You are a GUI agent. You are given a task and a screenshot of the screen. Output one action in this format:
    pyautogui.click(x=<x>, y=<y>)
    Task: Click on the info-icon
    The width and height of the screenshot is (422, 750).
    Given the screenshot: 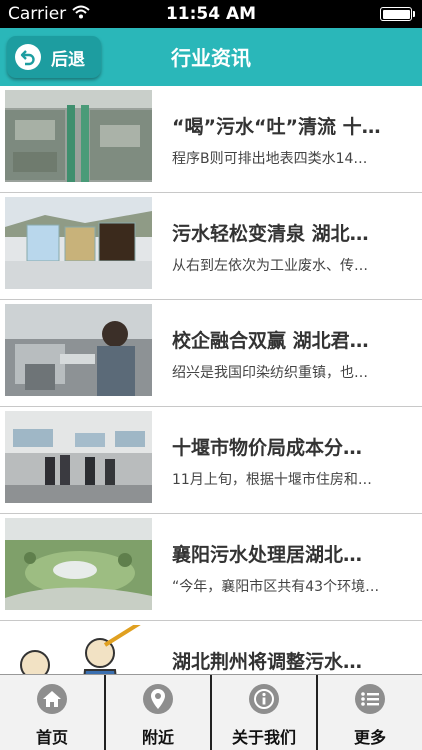 What is the action you would take?
    pyautogui.click(x=264, y=699)
    